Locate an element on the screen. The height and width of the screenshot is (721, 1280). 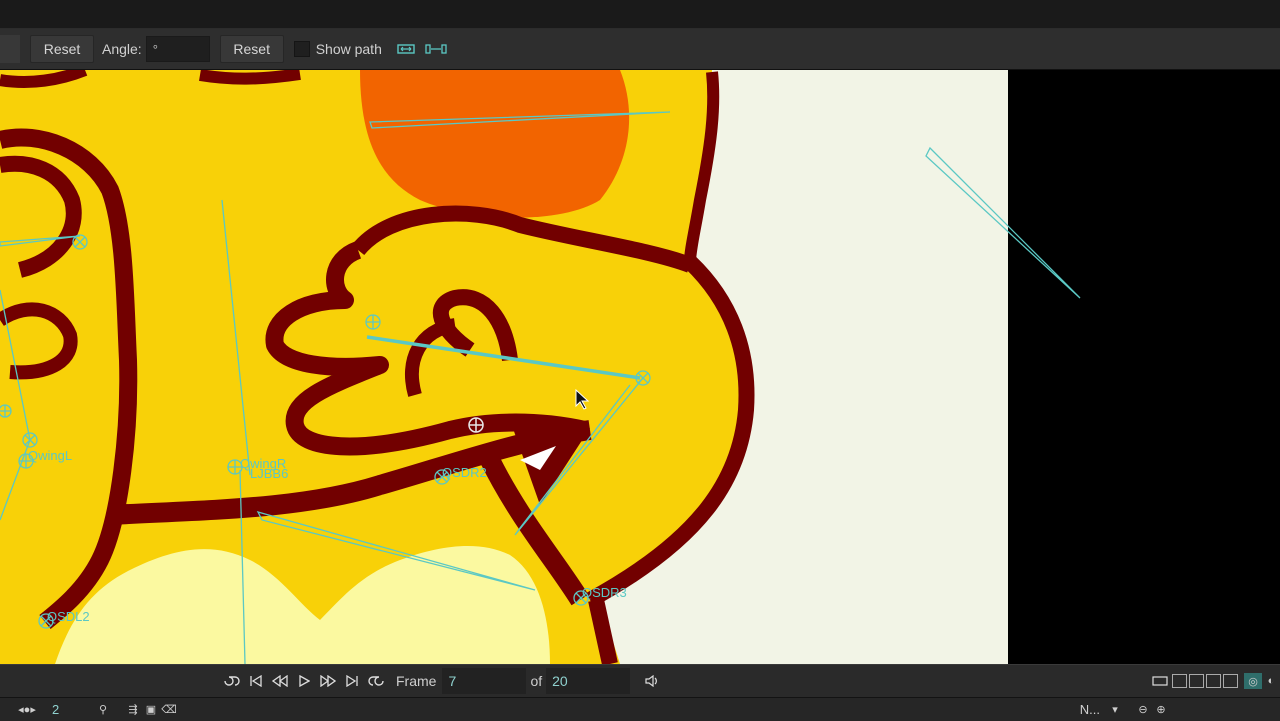
triple-view-icon is located at coordinates (1213, 681).